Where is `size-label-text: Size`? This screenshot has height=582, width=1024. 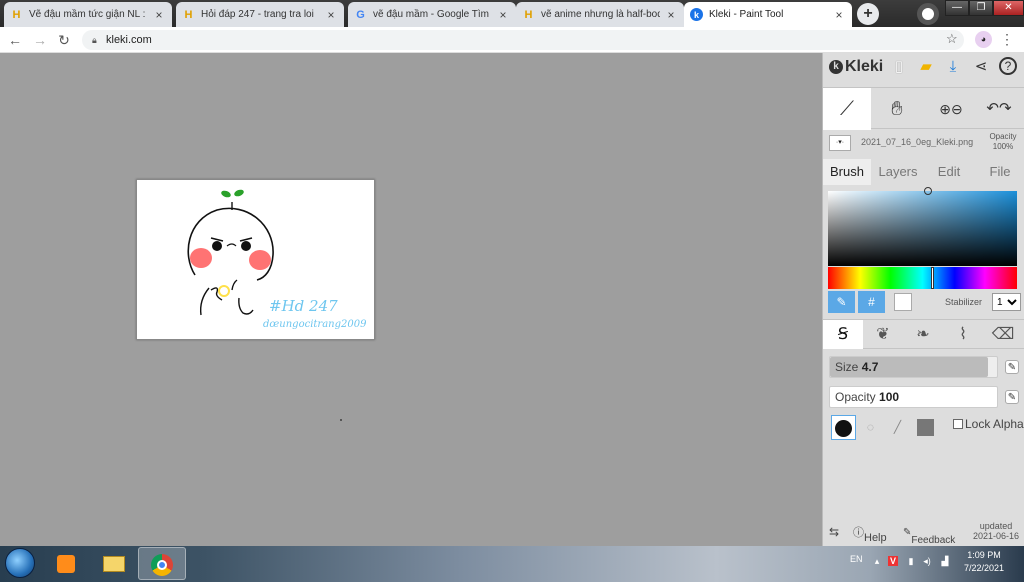 size-label-text: Size is located at coordinates (847, 367).